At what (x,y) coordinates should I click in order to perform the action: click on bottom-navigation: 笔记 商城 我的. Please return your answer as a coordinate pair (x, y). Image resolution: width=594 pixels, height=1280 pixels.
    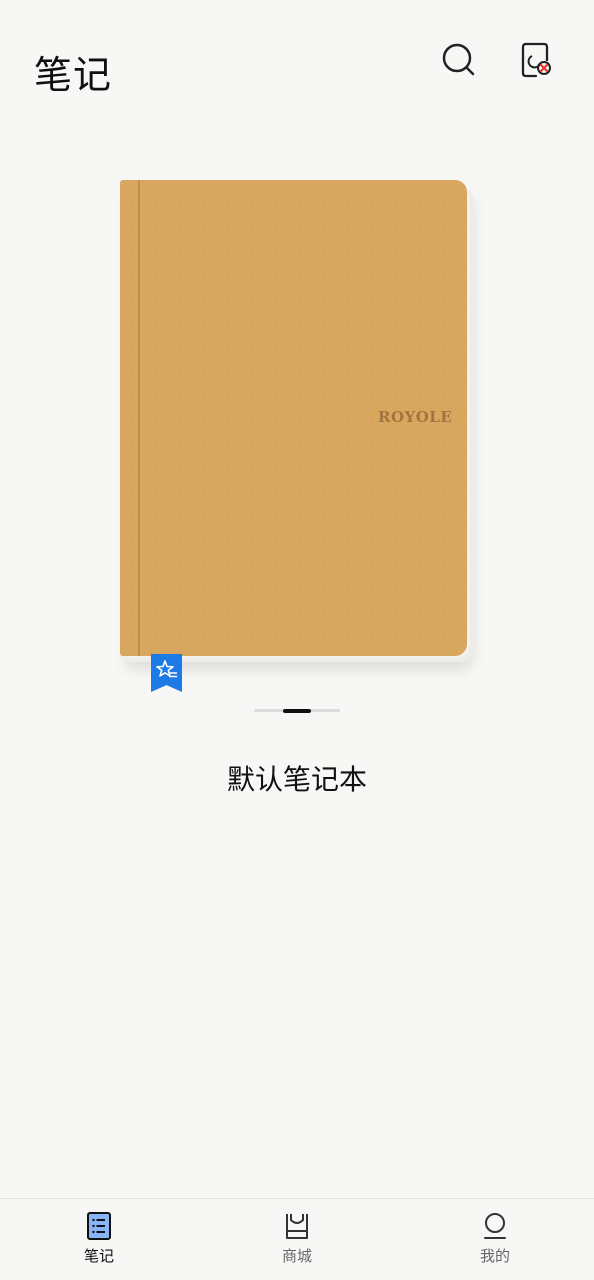
    Looking at the image, I should click on (297, 1239).